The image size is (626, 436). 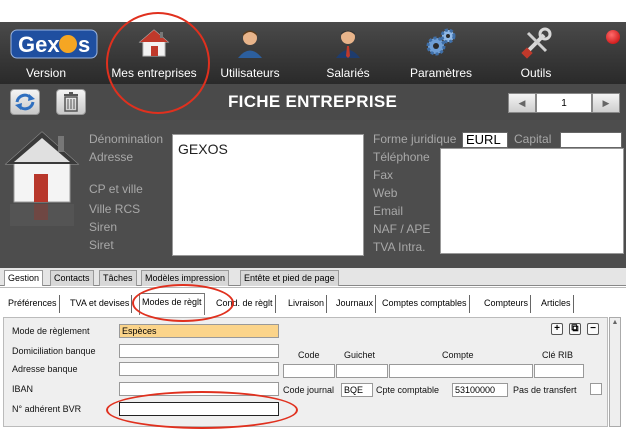 What do you see at coordinates (100, 304) in the screenshot?
I see `tab-tva-devises: TVA et devises` at bounding box center [100, 304].